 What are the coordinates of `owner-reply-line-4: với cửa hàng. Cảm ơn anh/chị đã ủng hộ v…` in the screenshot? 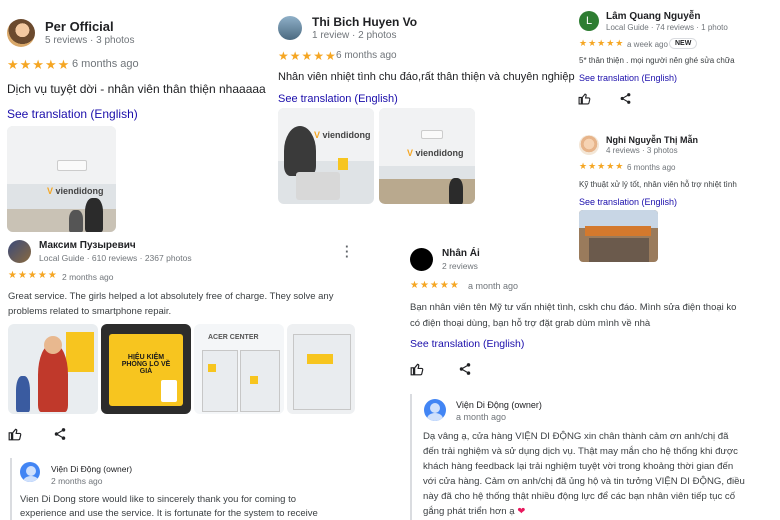 It's located at (584, 481).